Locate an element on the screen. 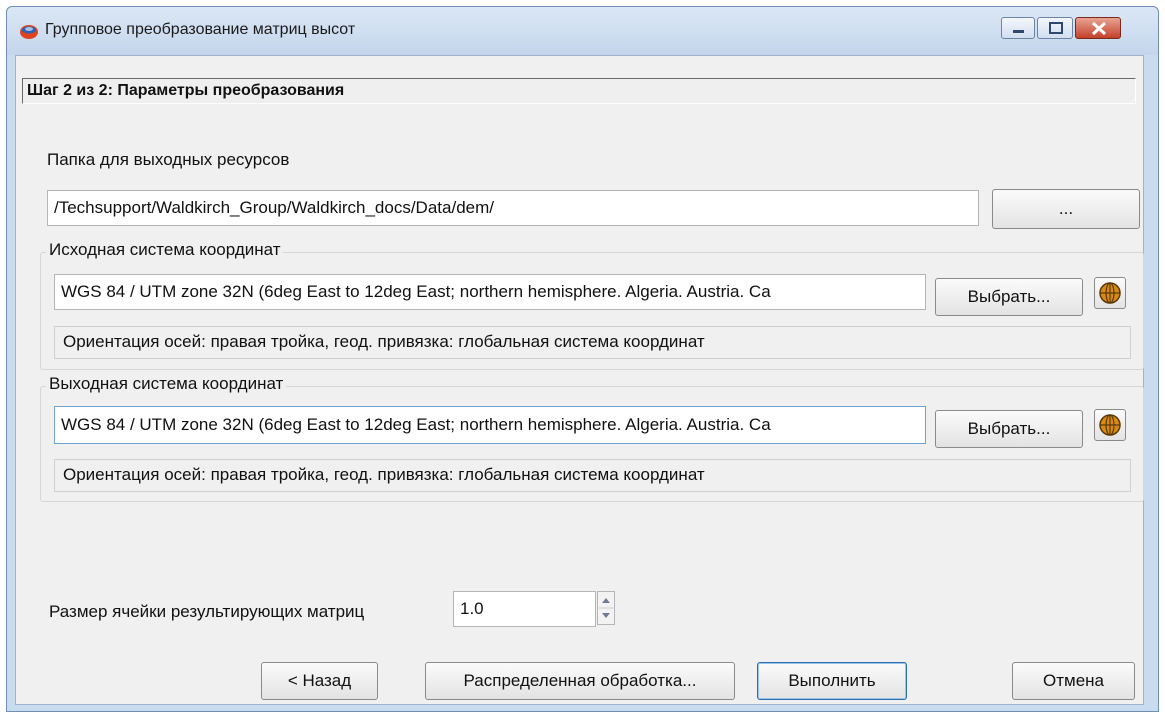 This screenshot has width=1165, height=713. output-folder-label: Папка для выходных ресурсов is located at coordinates (168, 159).